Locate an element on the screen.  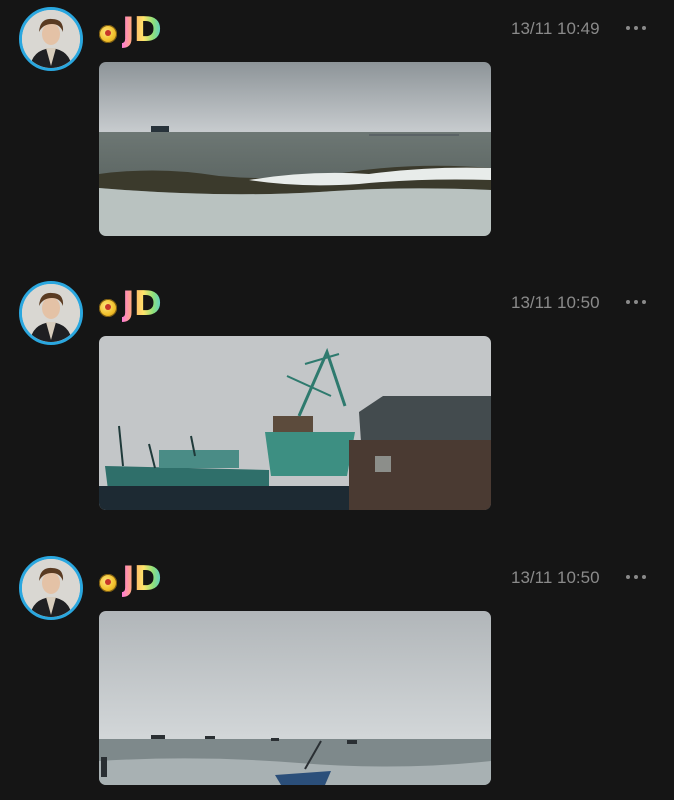
sea-waves-photo is located at coordinates (295, 149).